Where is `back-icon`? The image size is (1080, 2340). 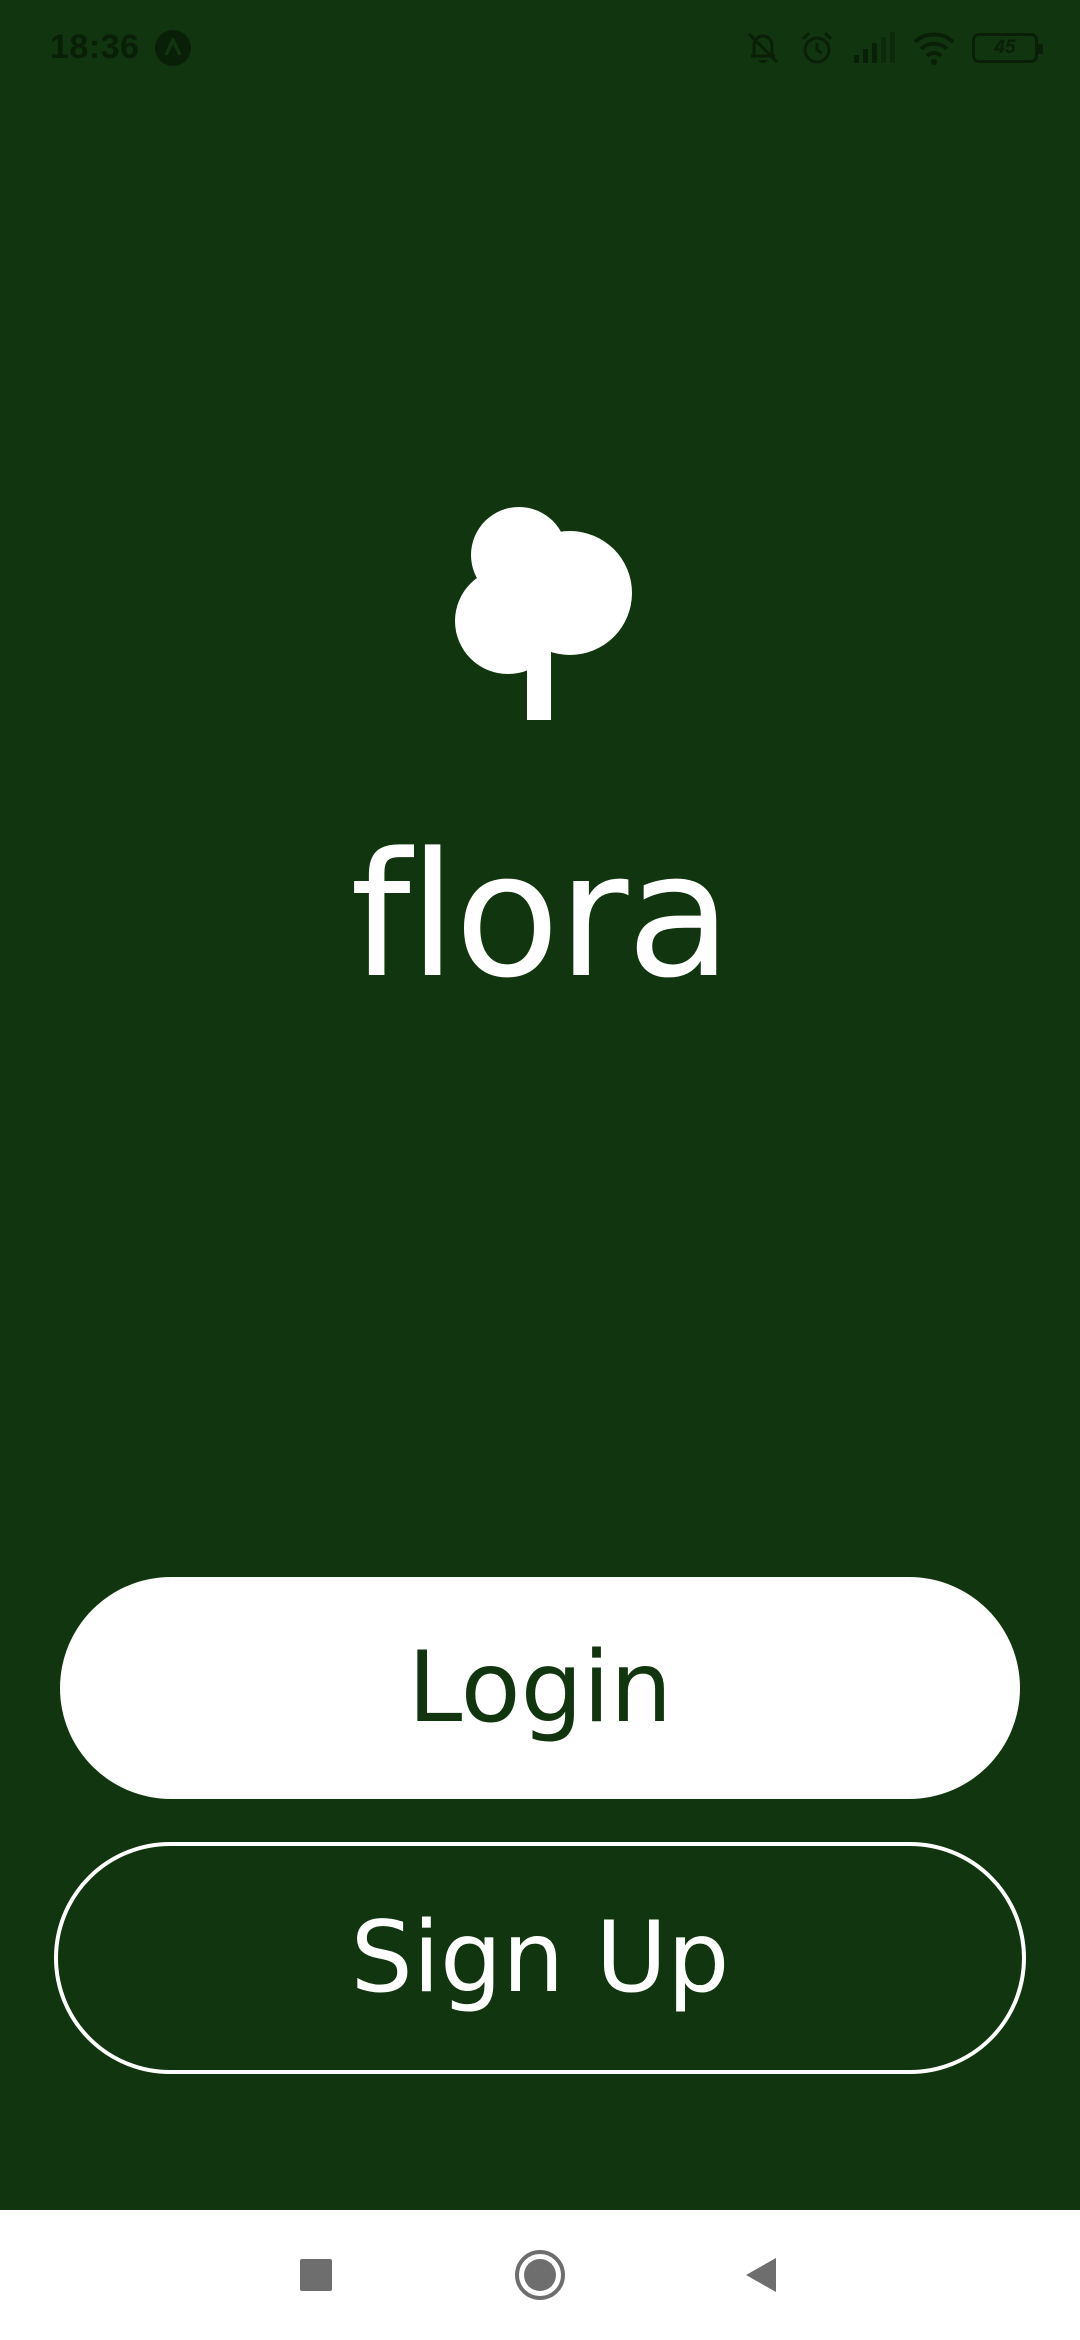
back-icon is located at coordinates (761, 2275).